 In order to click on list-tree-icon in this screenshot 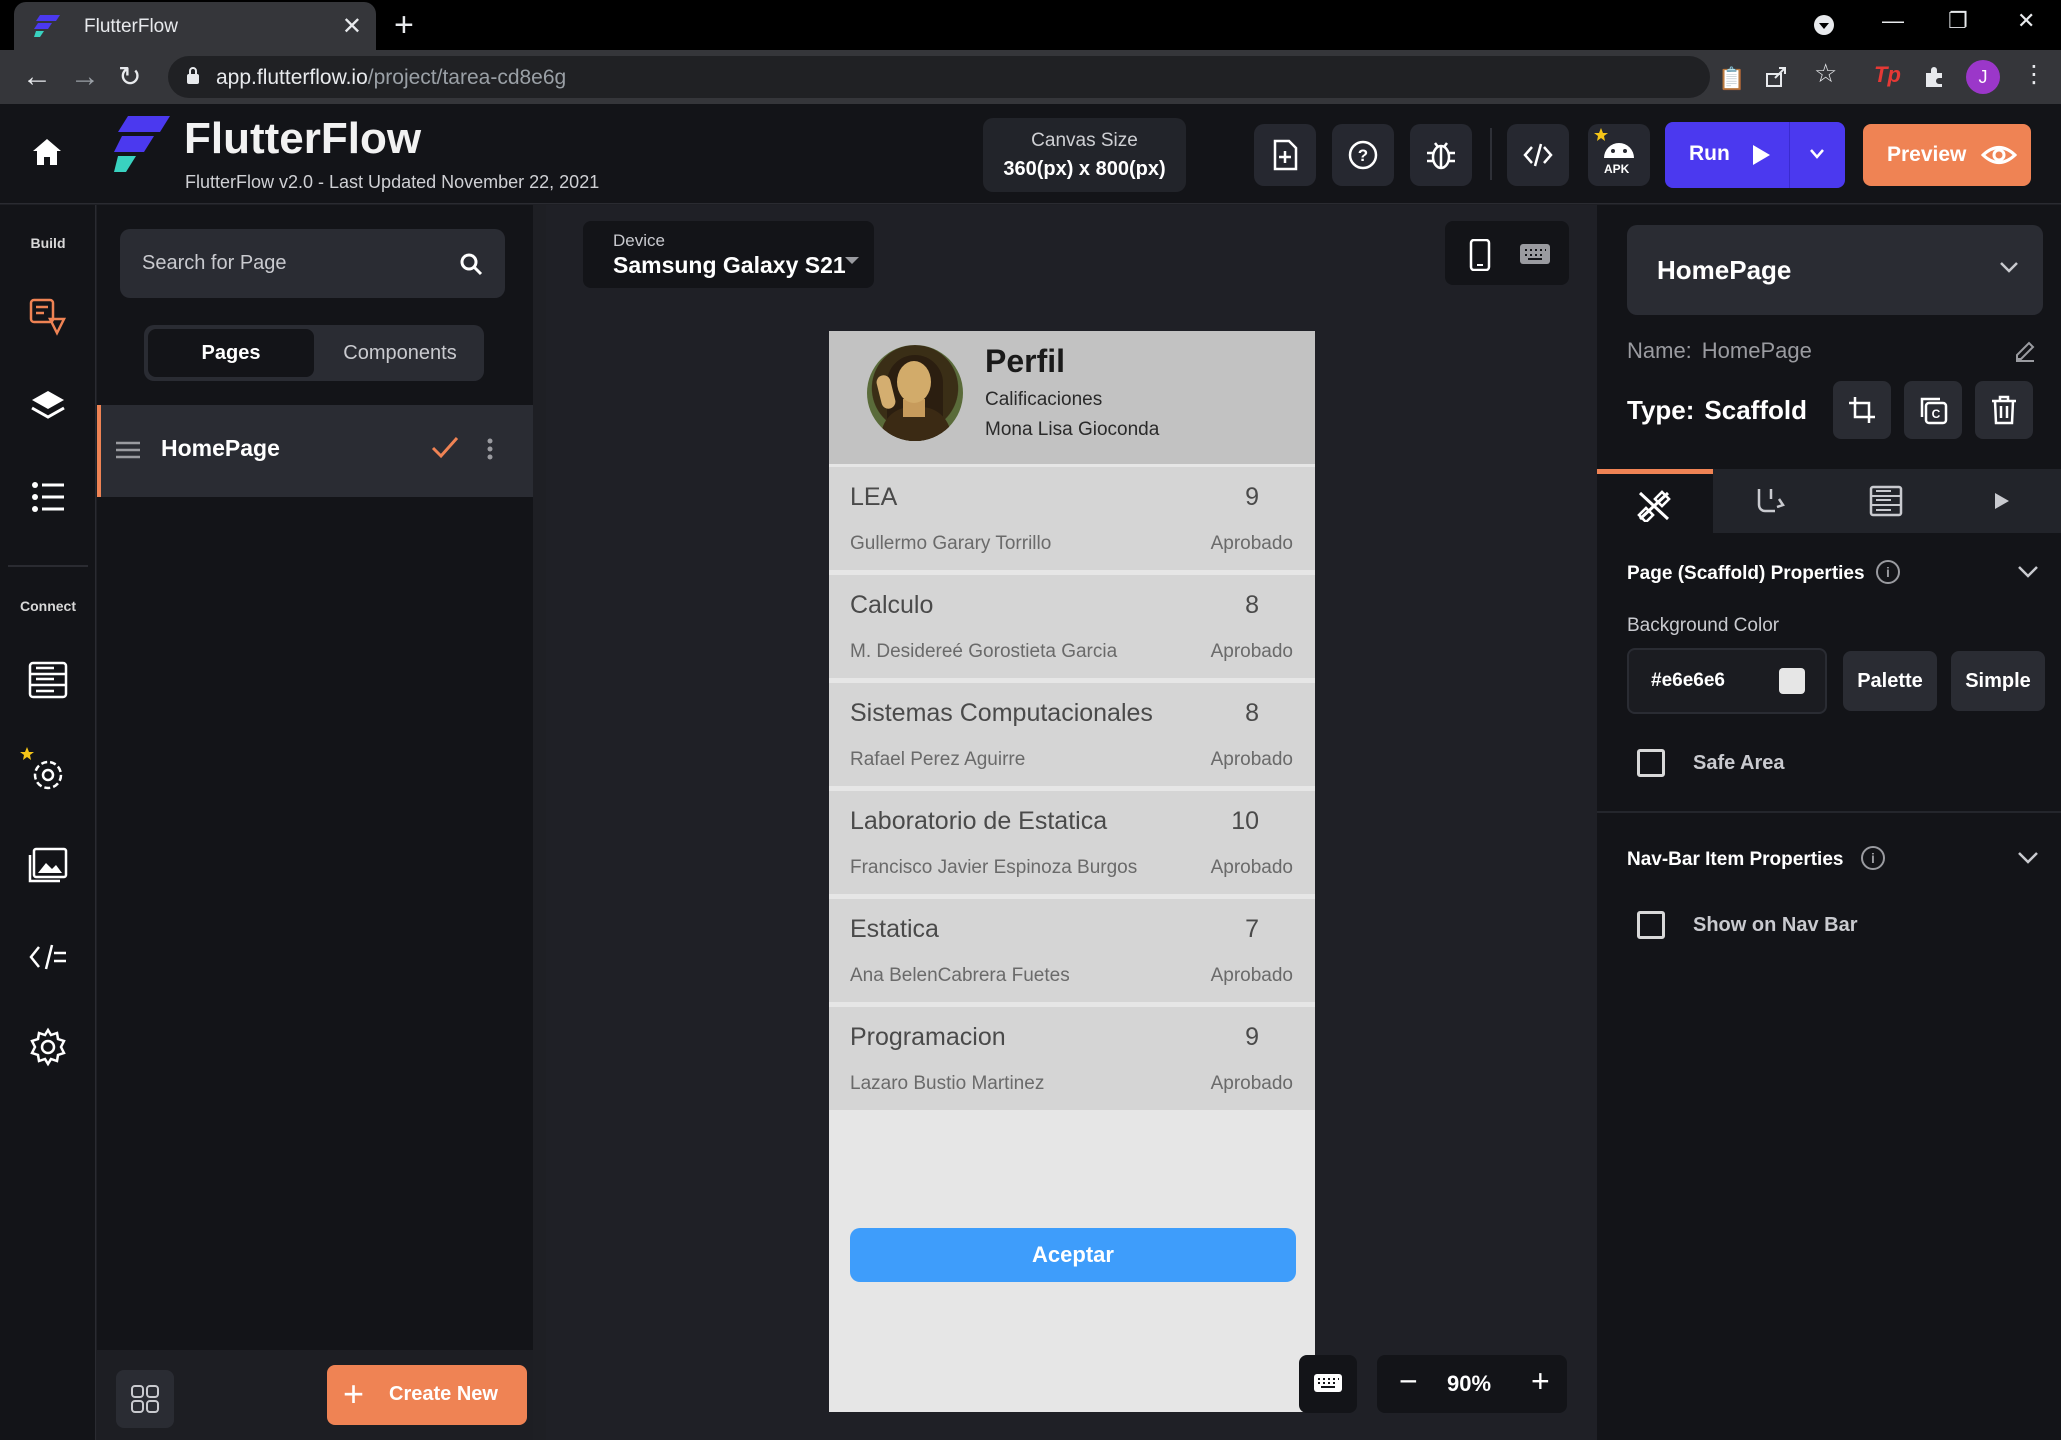, I will do `click(48, 497)`.